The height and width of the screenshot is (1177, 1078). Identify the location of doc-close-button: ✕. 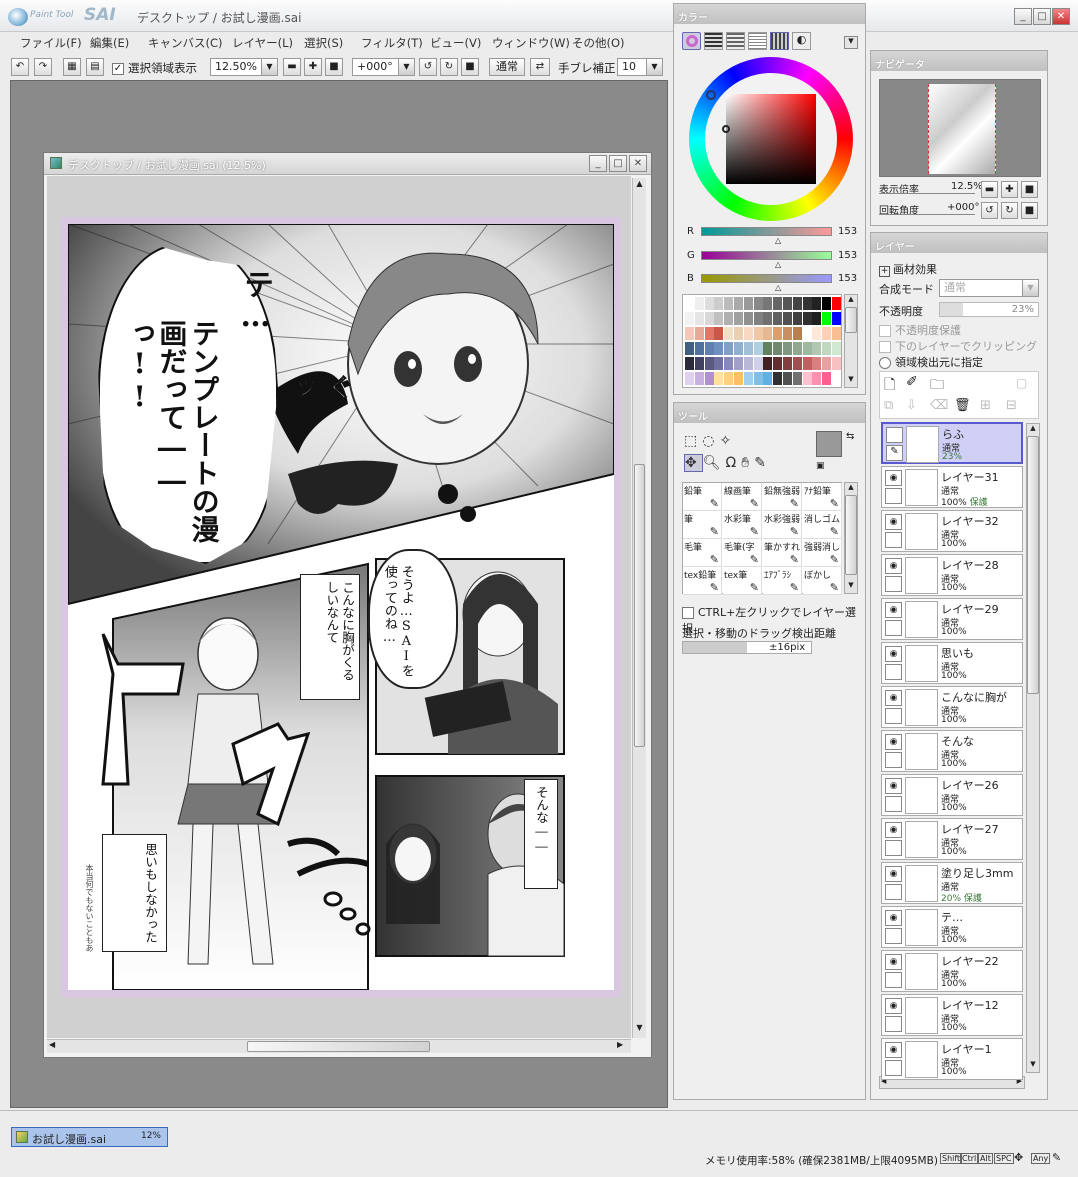
(638, 163).